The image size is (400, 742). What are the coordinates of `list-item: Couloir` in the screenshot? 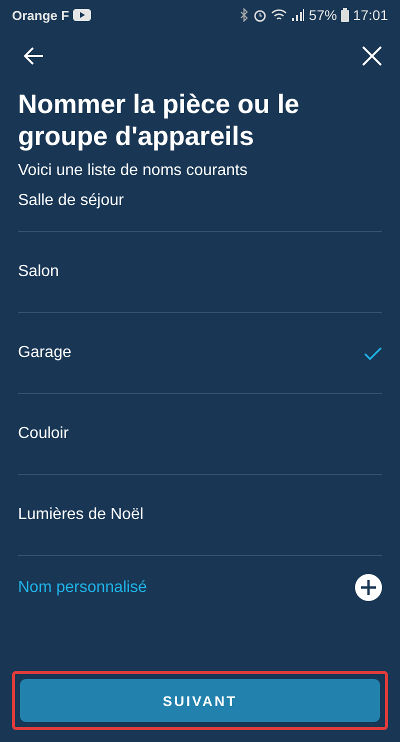 It's located at (200, 434).